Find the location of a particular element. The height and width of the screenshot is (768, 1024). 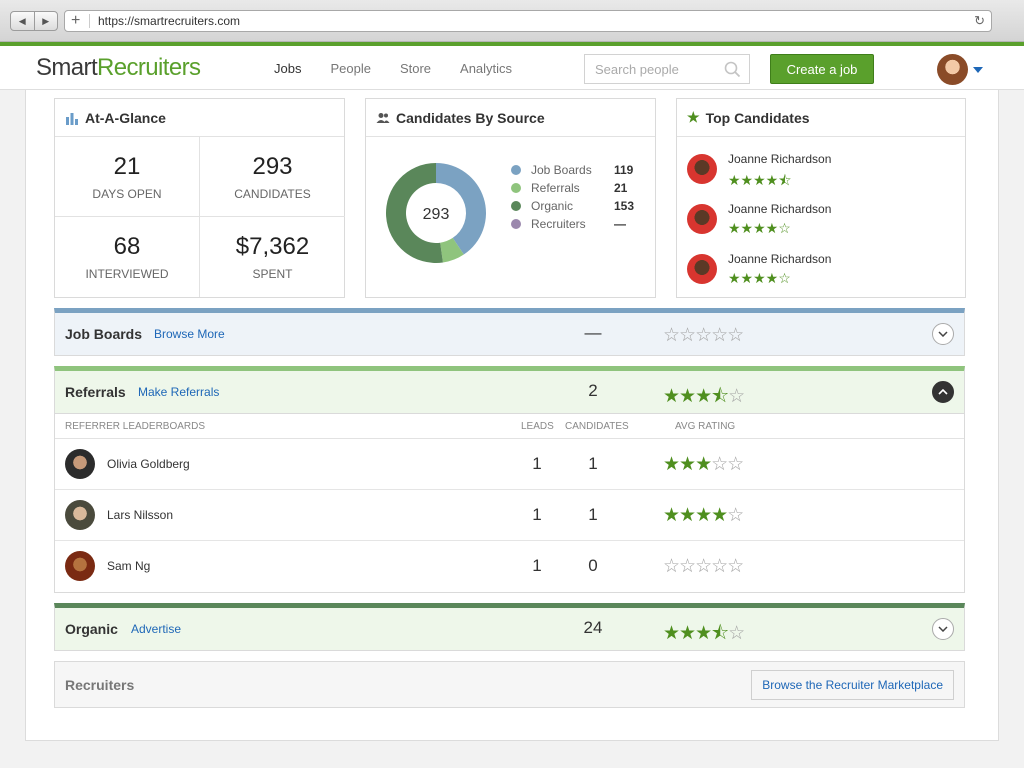

user-avatar is located at coordinates (952, 69).